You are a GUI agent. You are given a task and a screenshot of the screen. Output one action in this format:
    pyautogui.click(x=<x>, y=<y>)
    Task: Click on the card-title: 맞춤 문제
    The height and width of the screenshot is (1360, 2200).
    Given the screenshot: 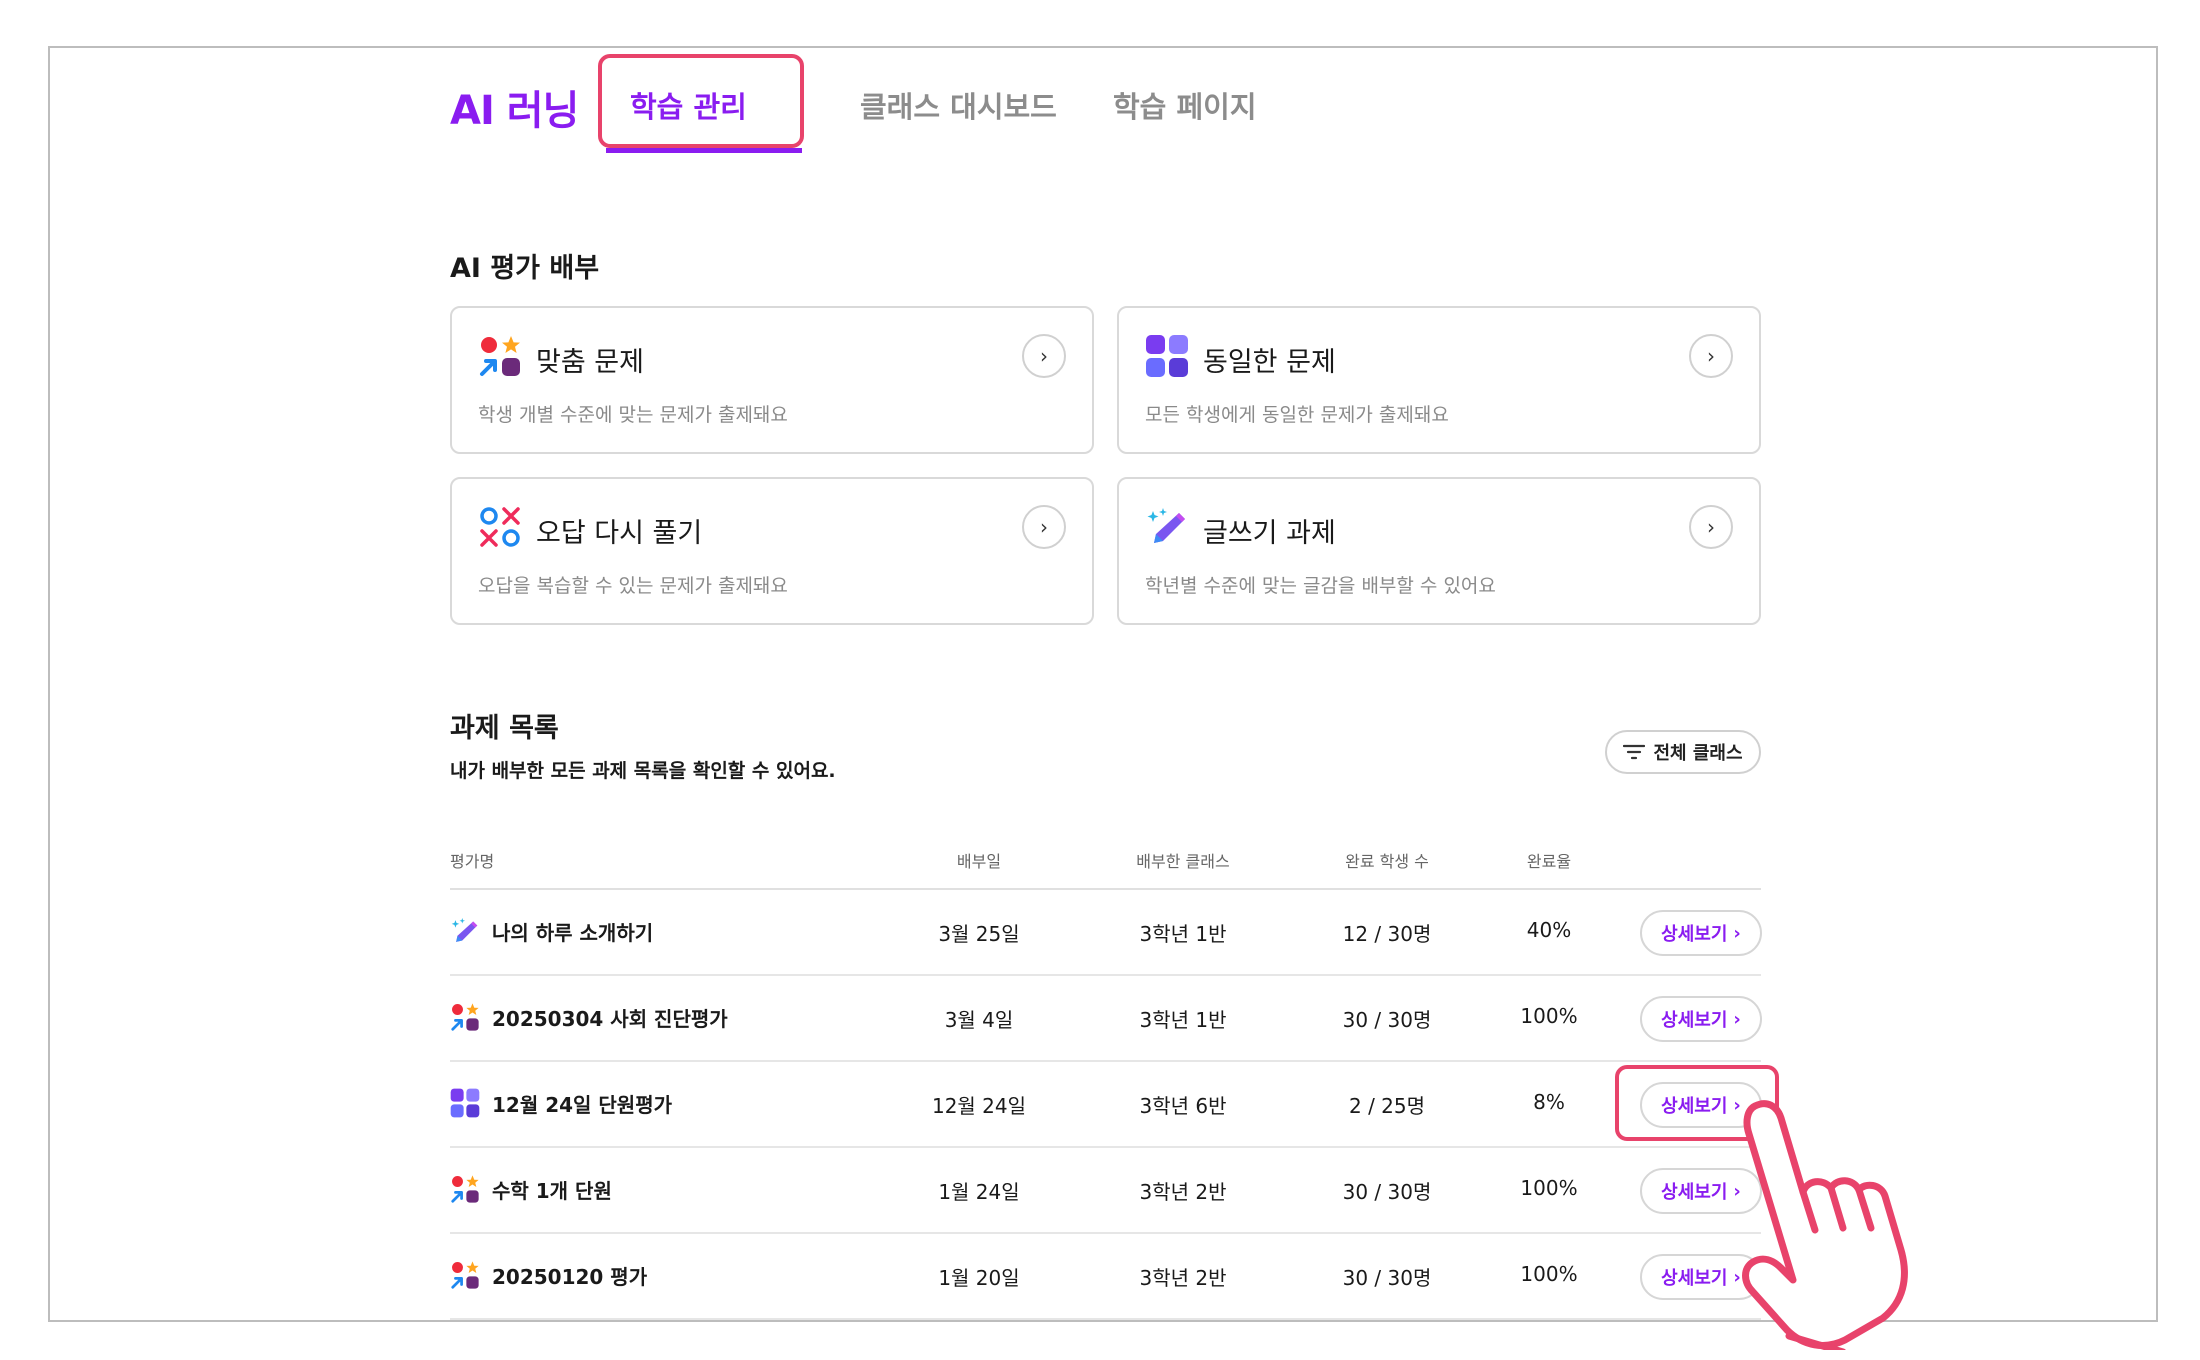 What is the action you would take?
    pyautogui.click(x=590, y=362)
    